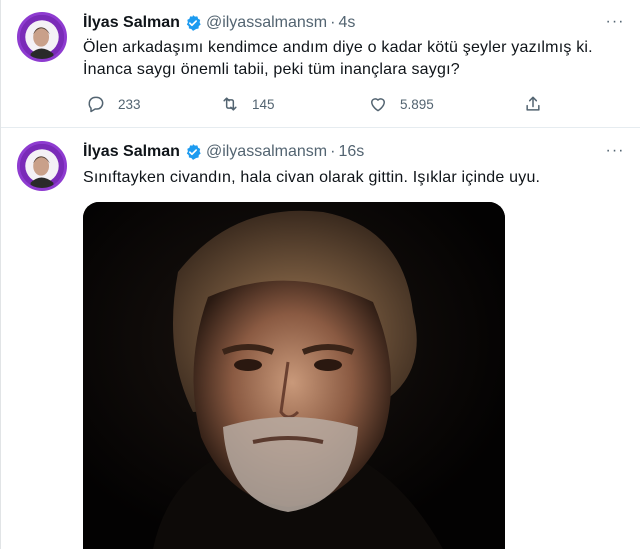 This screenshot has height=549, width=640. What do you see at coordinates (129, 104) in the screenshot?
I see `reply-count: 233` at bounding box center [129, 104].